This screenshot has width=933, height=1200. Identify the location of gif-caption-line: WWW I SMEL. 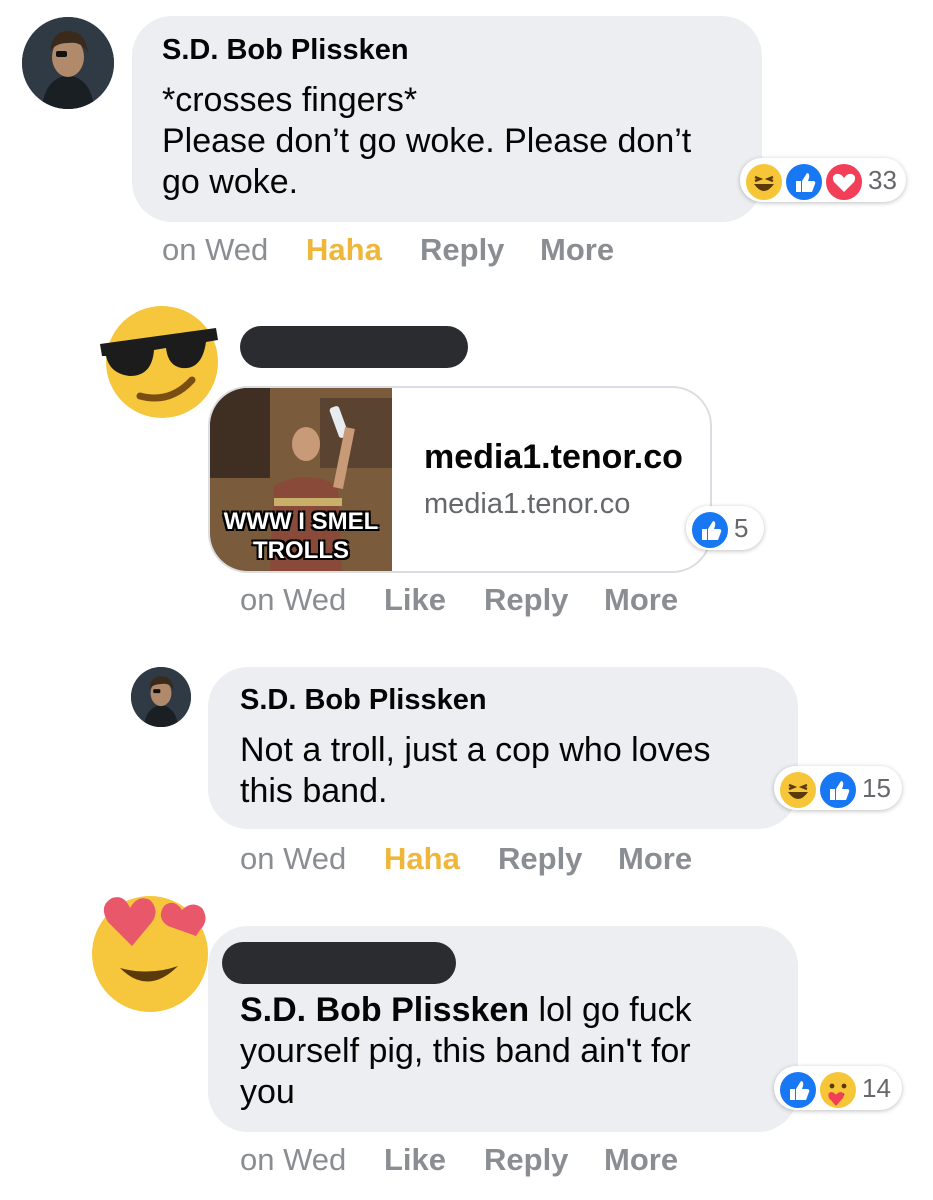
(301, 521).